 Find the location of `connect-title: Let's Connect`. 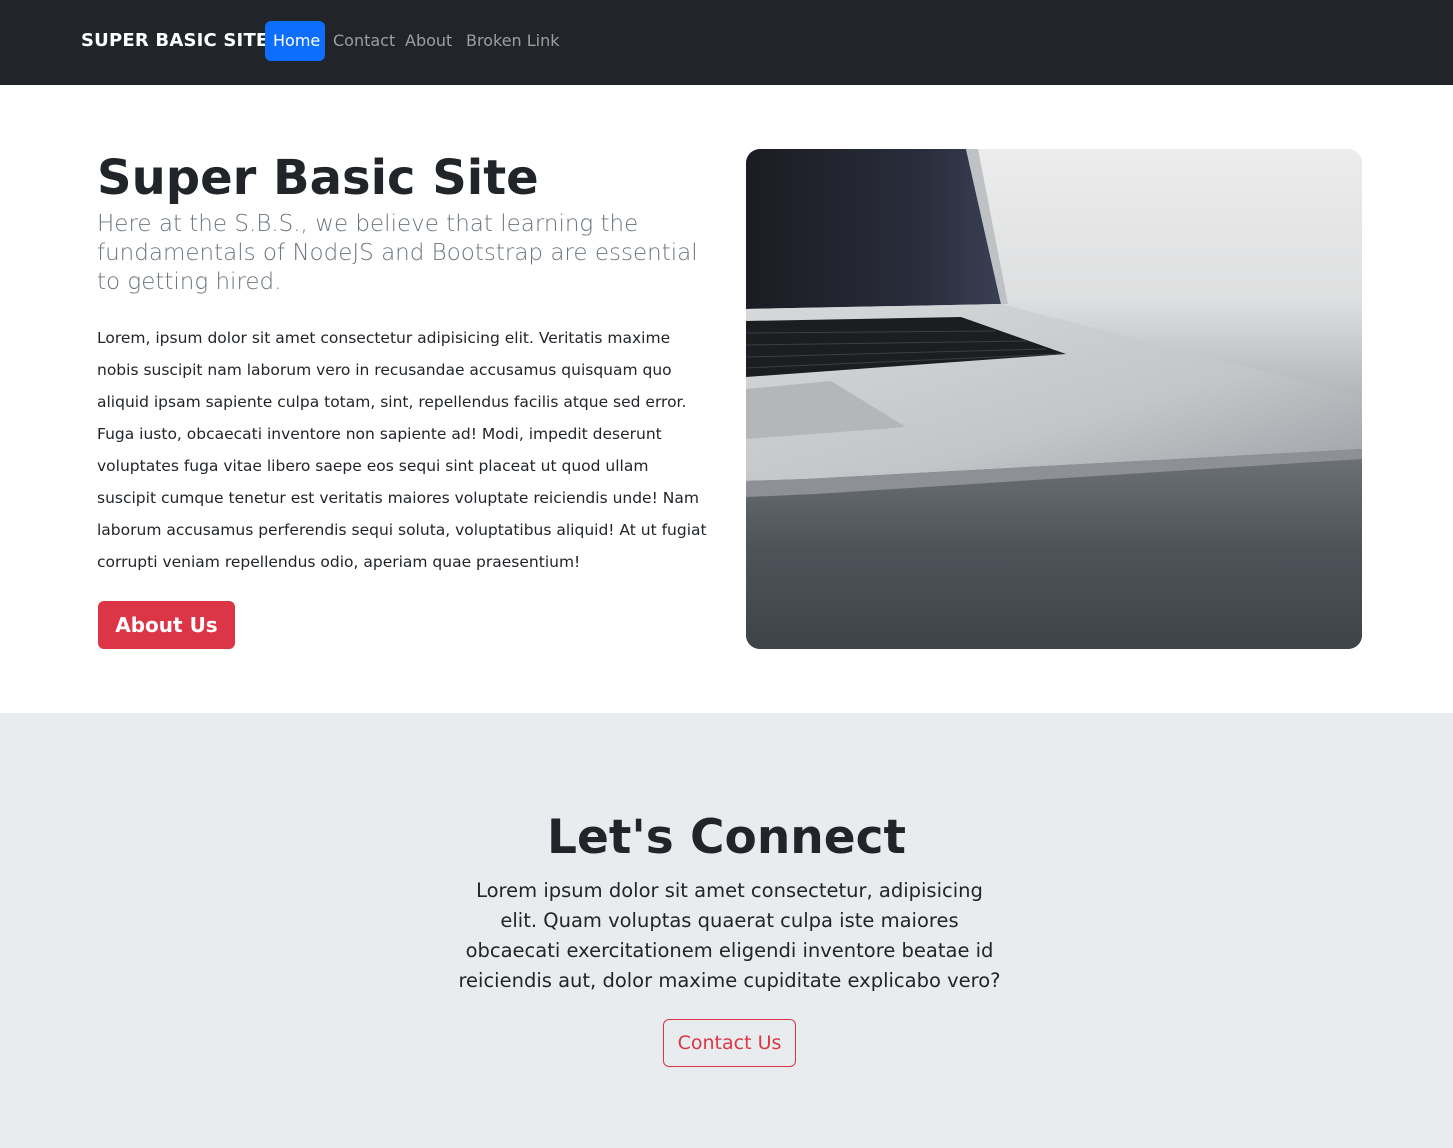

connect-title: Let's Connect is located at coordinates (726, 837).